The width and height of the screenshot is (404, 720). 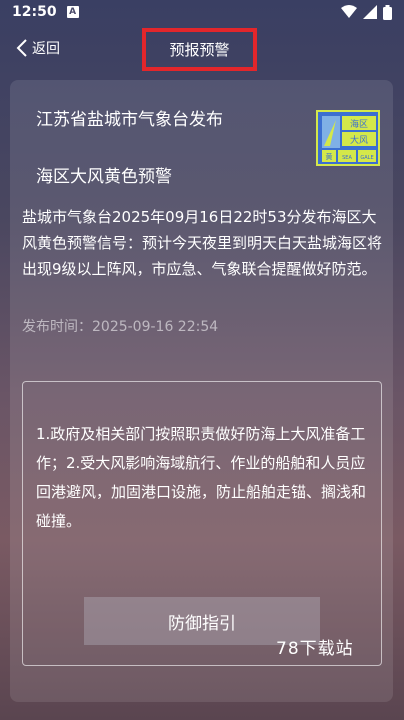 I want to click on wifi-icon, so click(x=349, y=11).